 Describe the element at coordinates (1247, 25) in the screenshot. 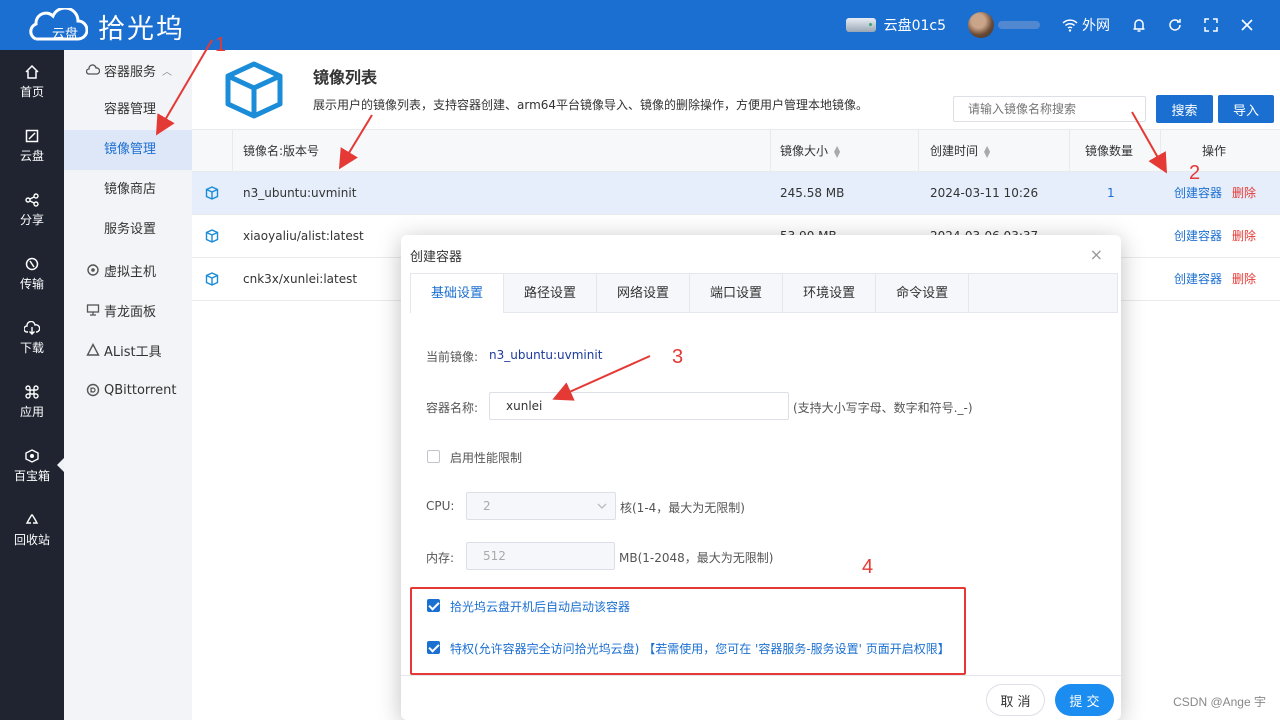

I see `close-icon` at that location.